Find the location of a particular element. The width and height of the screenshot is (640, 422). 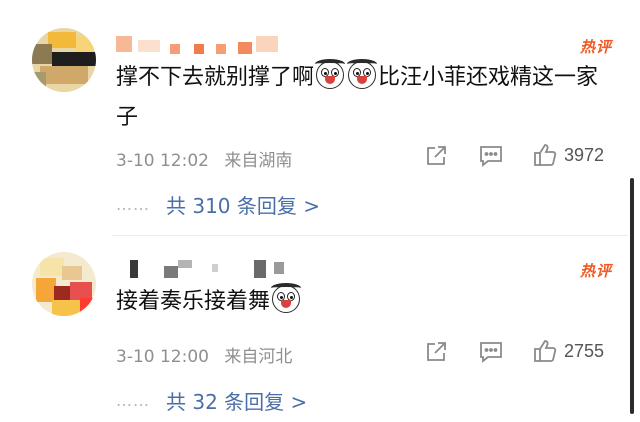

reply-count-label: 共 310 条回复 > is located at coordinates (243, 206).